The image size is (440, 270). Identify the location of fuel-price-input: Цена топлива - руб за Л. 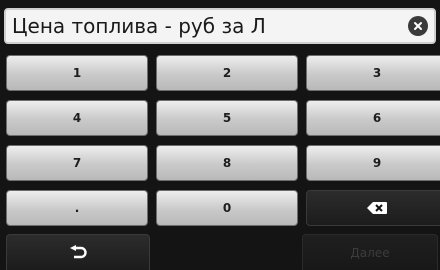
(220, 26).